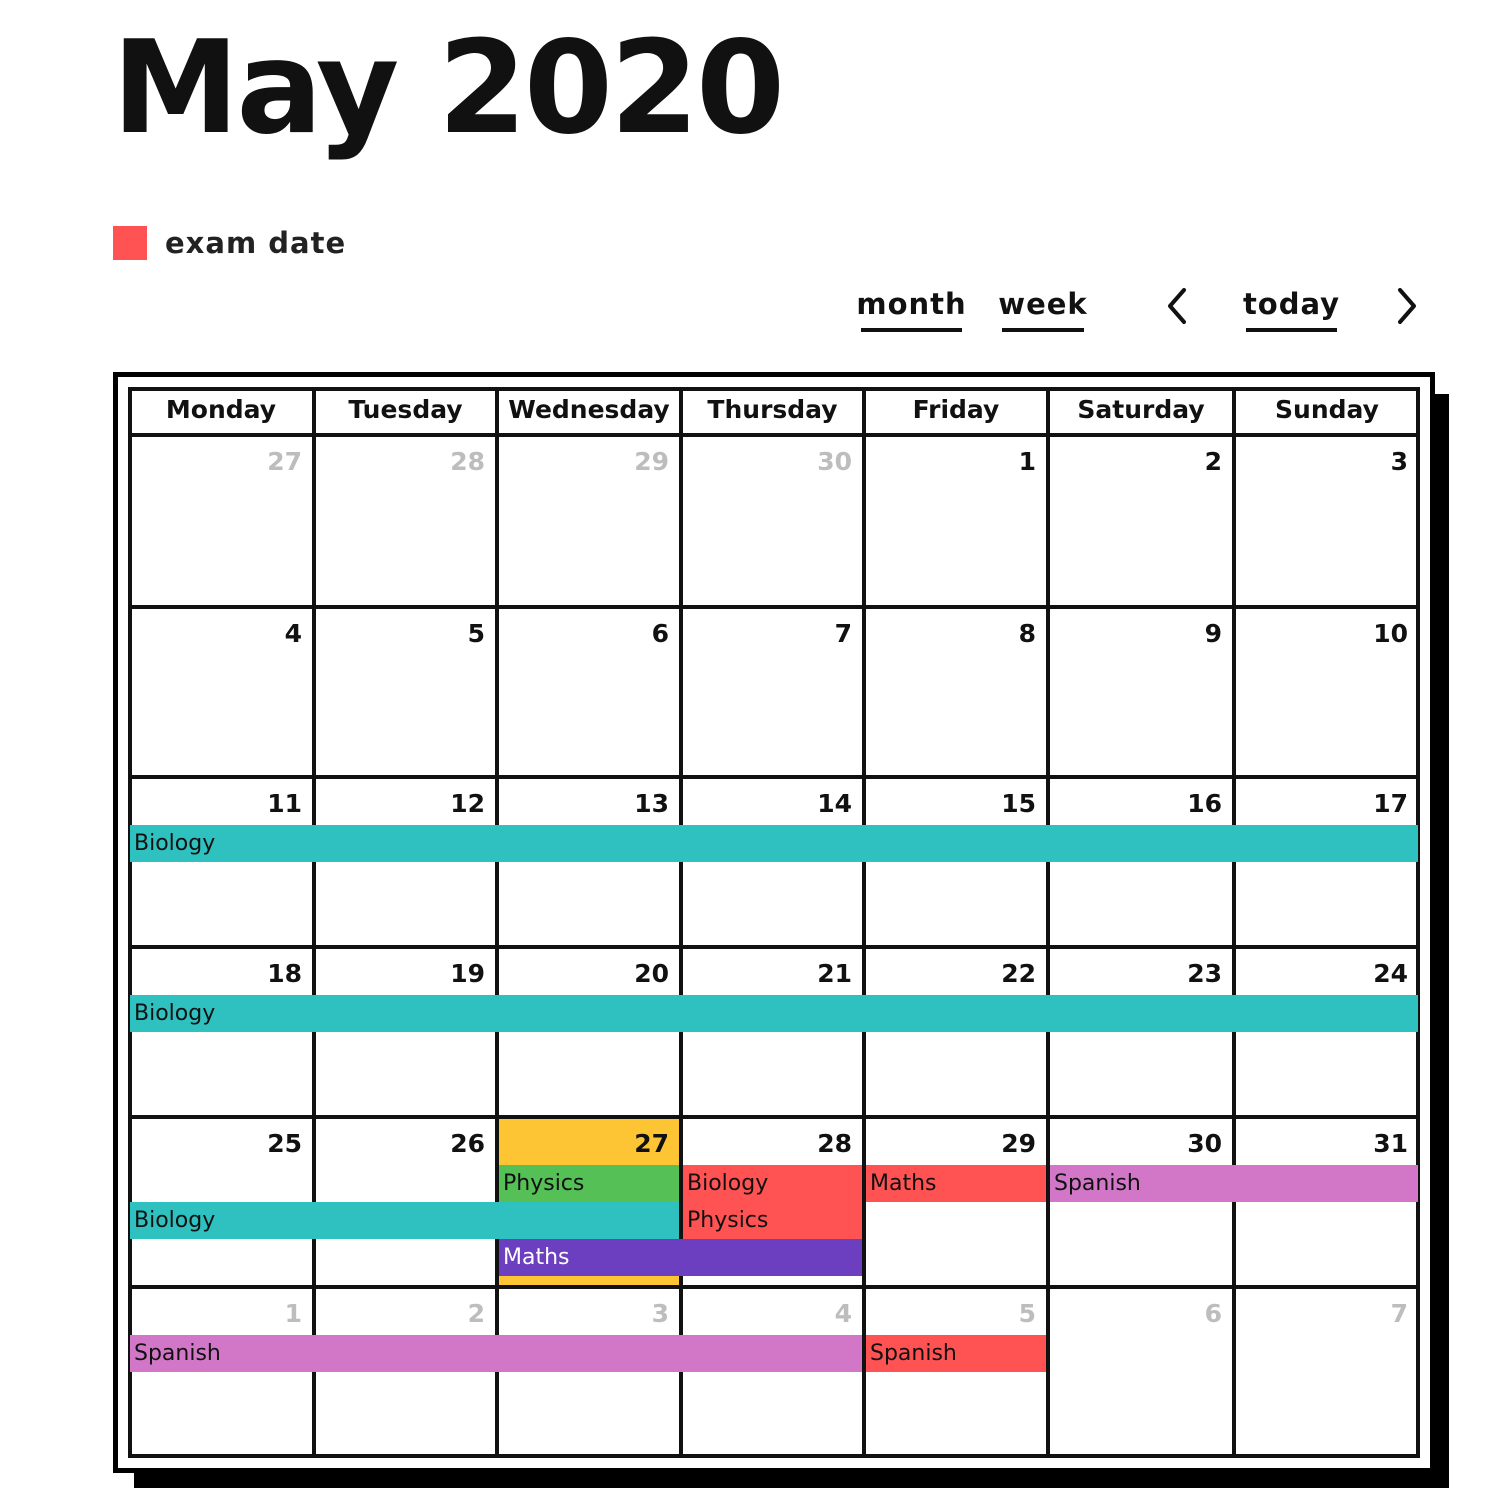  I want to click on day-number: 15, so click(950, 804).